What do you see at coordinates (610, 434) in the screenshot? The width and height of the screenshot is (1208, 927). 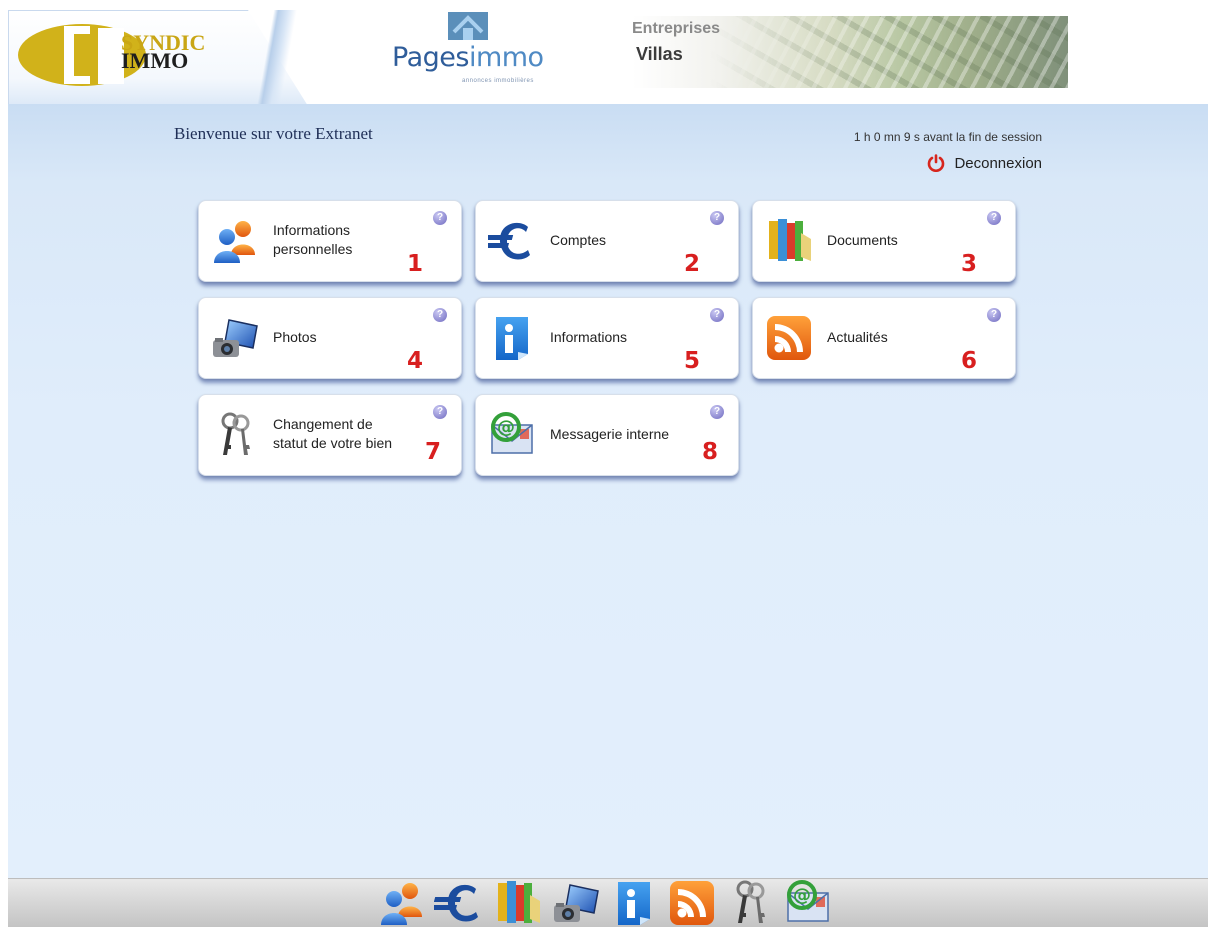 I see `tile-label: Messagerie interne` at bounding box center [610, 434].